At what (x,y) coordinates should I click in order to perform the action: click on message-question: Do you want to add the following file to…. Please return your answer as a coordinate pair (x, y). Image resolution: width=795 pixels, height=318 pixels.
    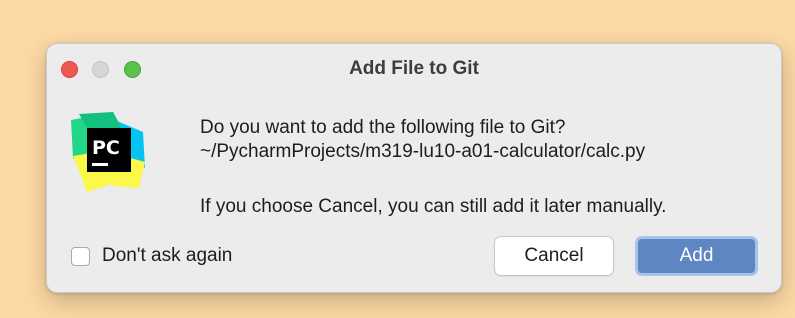
    Looking at the image, I should click on (383, 127).